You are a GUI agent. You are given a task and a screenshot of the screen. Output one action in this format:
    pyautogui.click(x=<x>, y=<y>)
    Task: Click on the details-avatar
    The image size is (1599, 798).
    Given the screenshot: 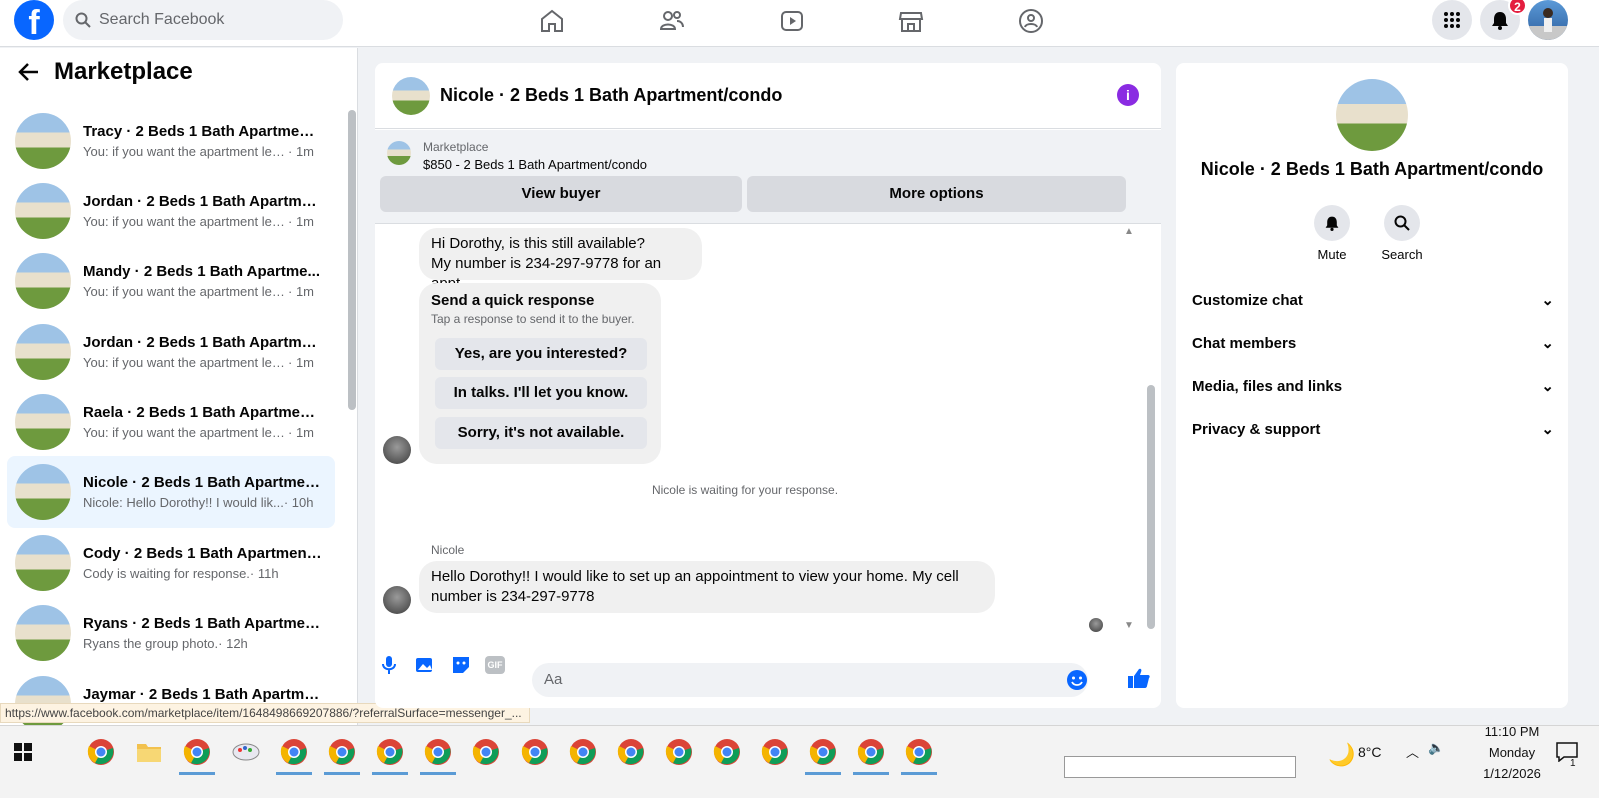 What is the action you would take?
    pyautogui.click(x=1372, y=115)
    